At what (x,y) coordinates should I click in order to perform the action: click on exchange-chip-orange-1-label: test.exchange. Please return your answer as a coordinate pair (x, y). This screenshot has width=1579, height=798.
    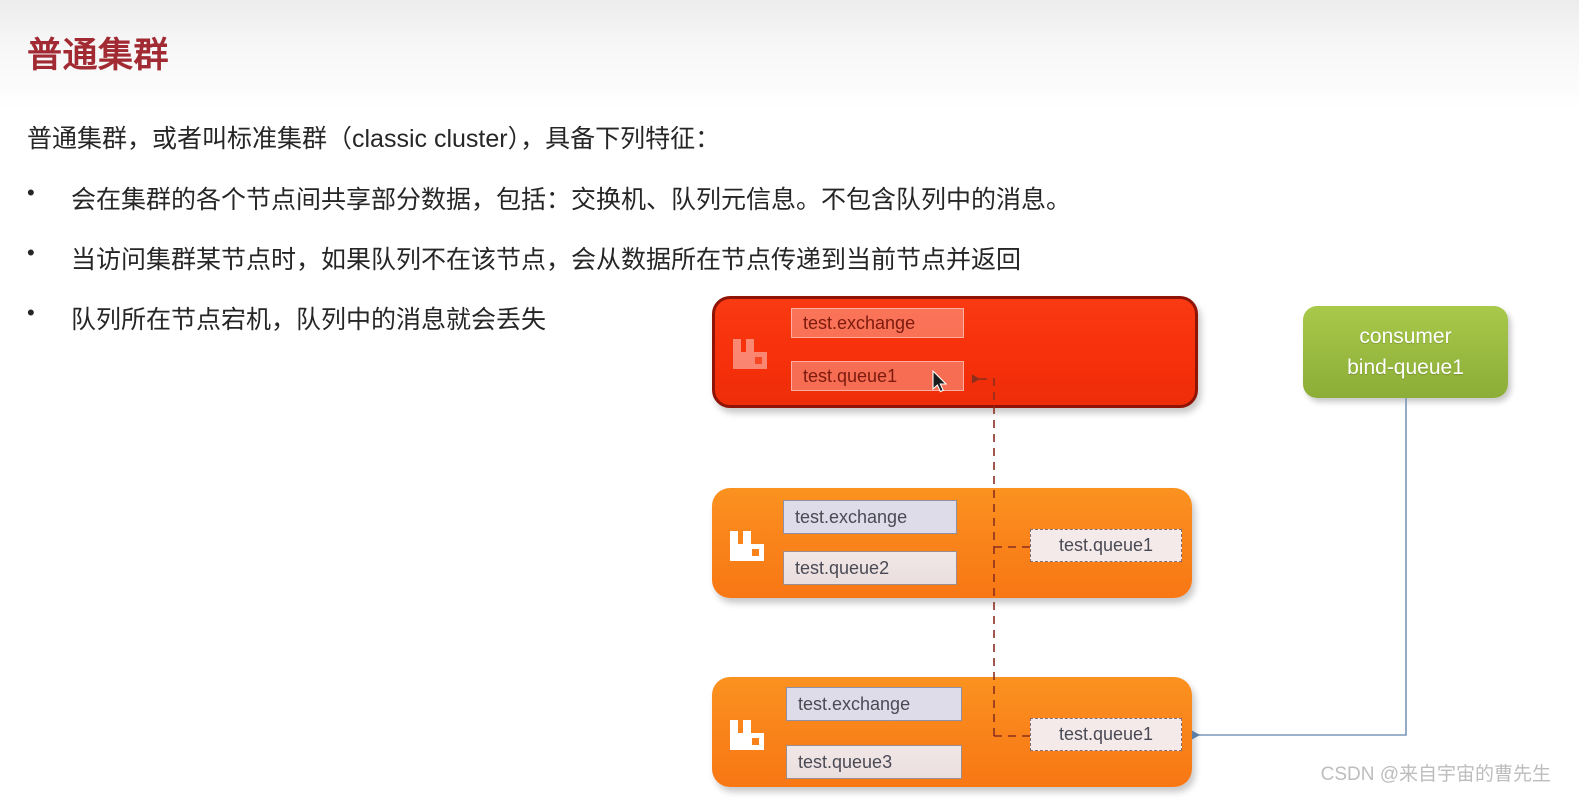
    Looking at the image, I should click on (851, 516).